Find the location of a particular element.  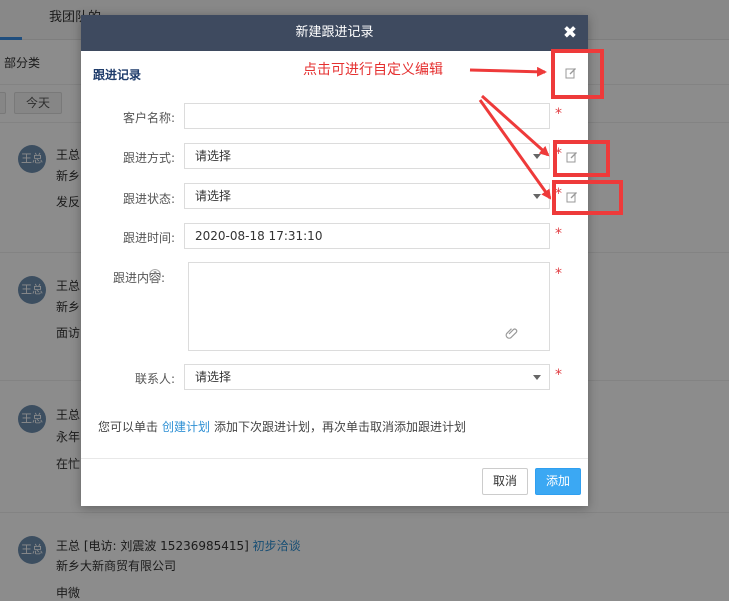

annotation-text: 点击可进行自定义编辑 is located at coordinates (373, 70).